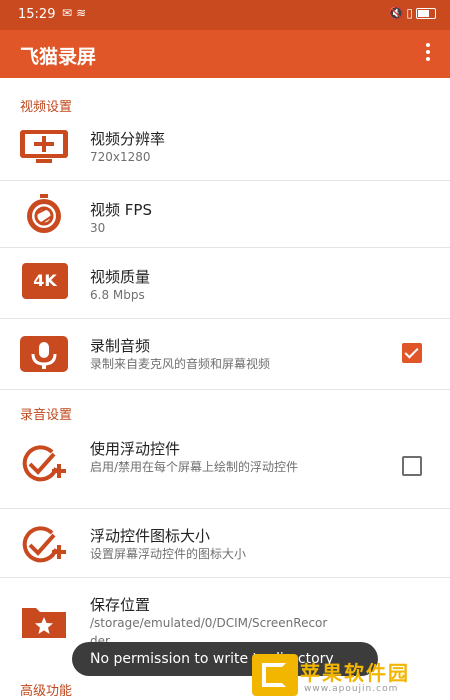  I want to click on 4k-icon: 4K, so click(45, 281).